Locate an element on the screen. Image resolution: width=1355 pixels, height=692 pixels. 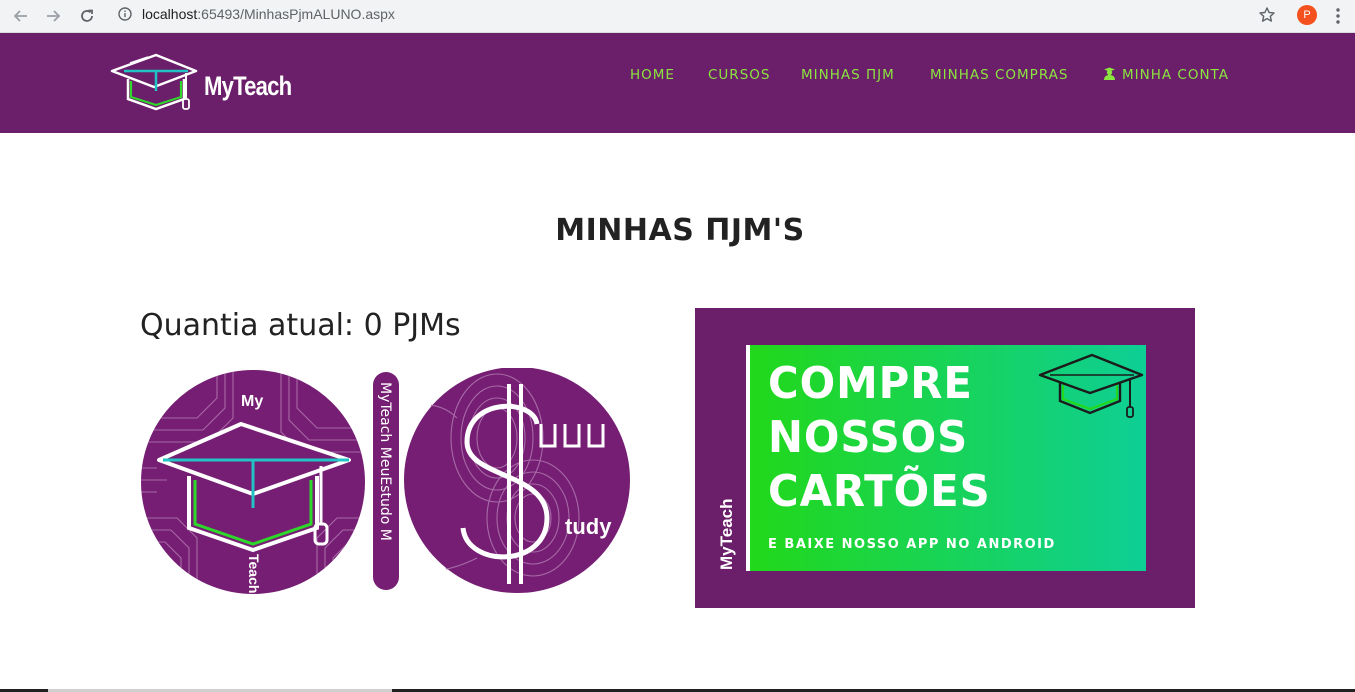
banner-headline-line: COMPRE is located at coordinates (870, 383).